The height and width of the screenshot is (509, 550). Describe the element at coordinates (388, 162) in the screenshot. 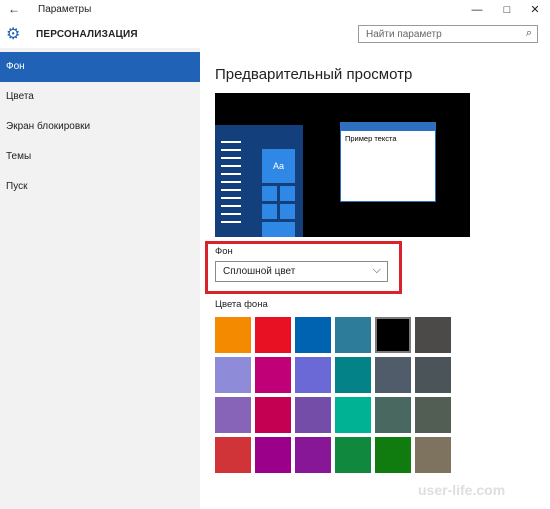

I see `preview-window: Пример текста` at that location.